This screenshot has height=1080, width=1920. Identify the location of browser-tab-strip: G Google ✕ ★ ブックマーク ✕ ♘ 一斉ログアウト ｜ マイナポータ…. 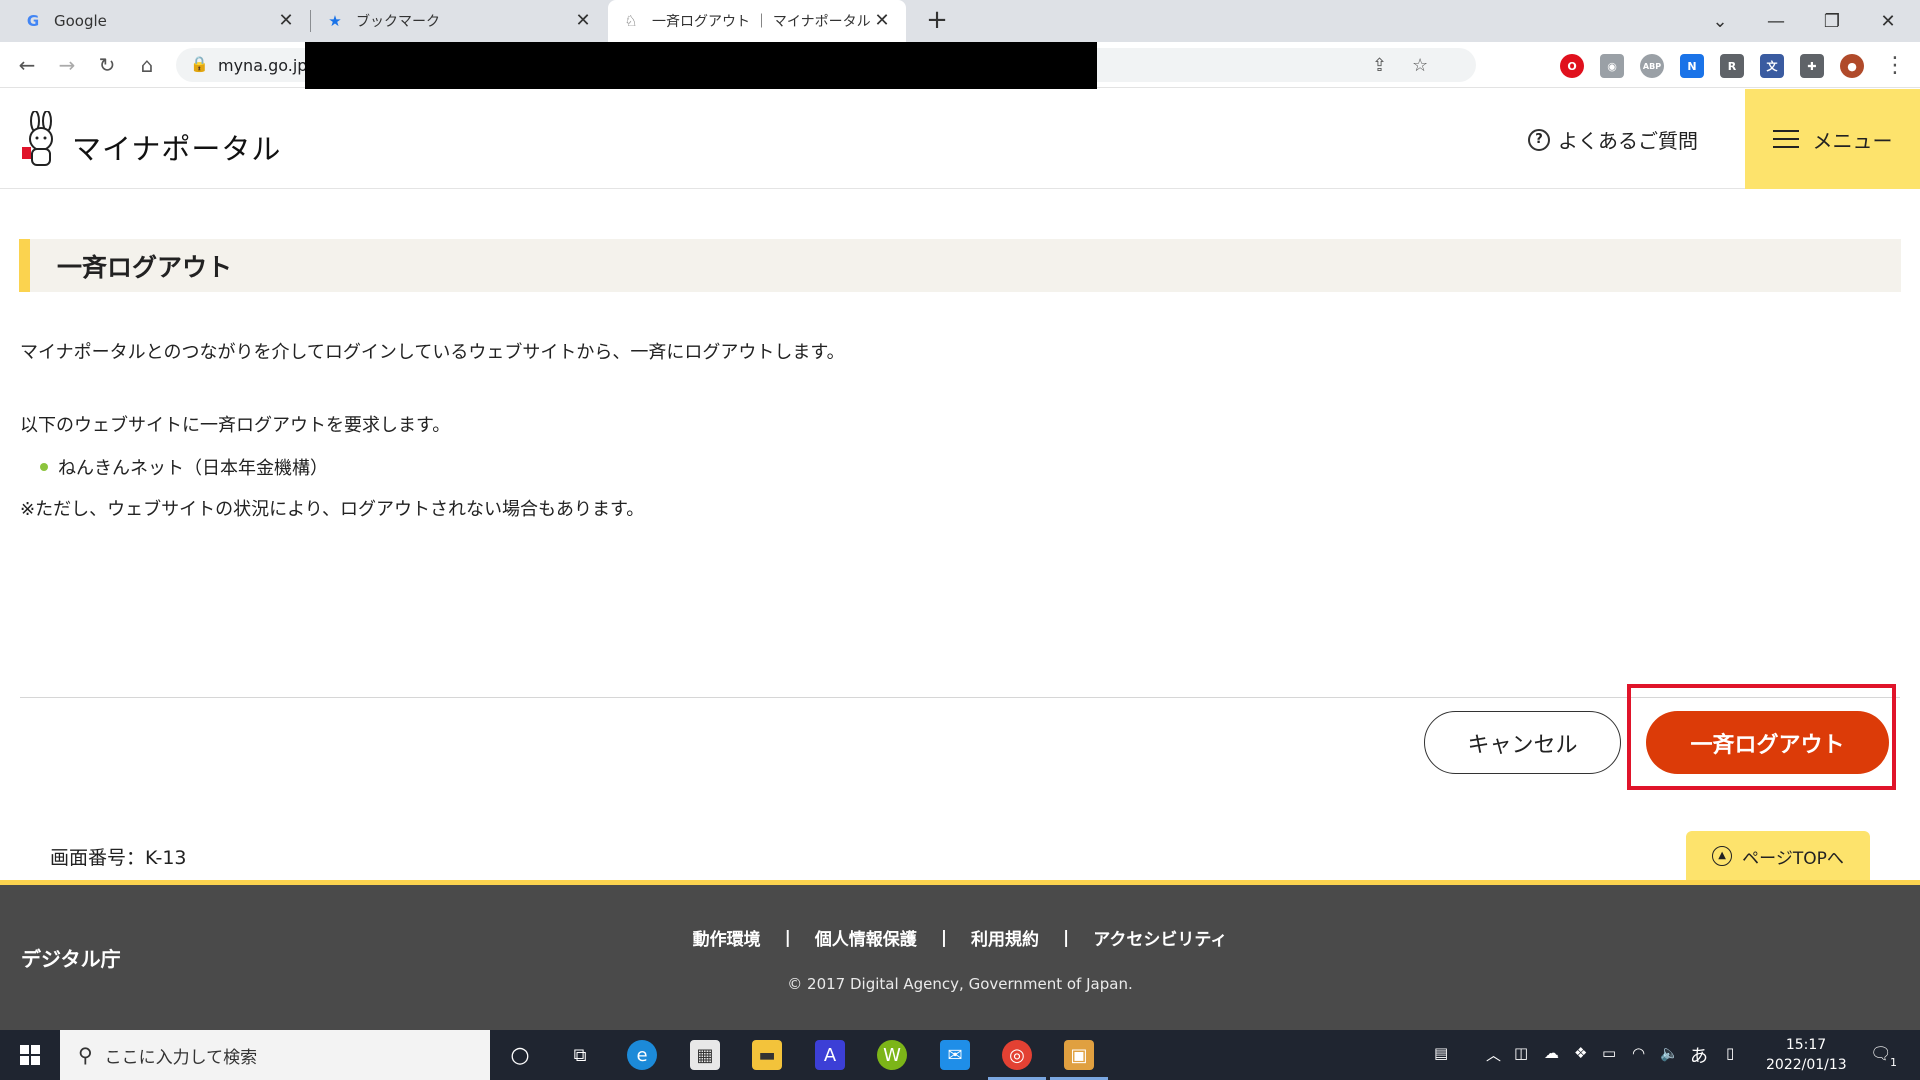
(960, 21).